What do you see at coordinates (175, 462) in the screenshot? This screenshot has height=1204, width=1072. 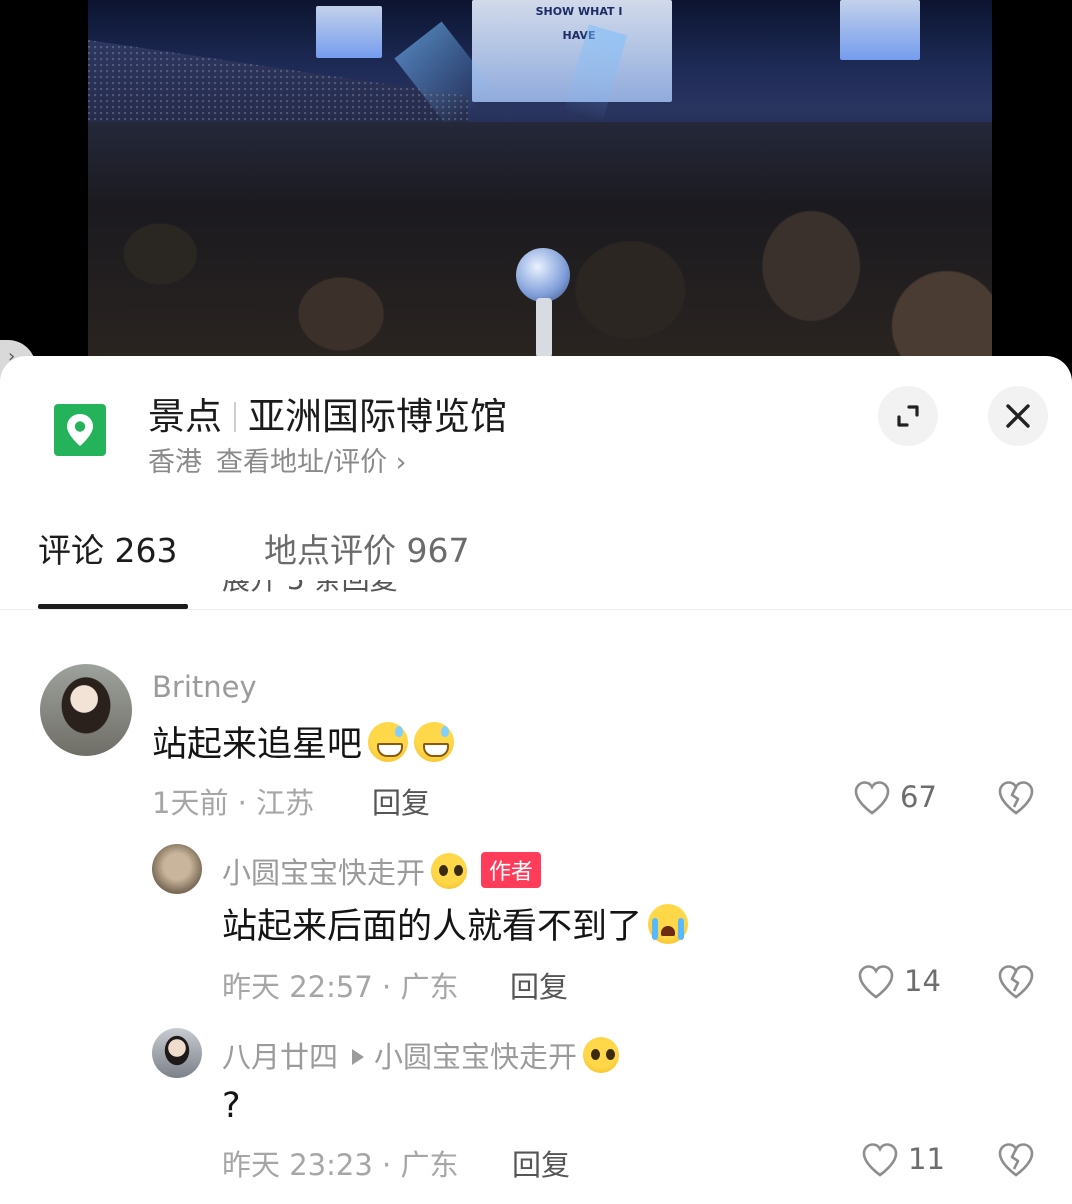 I see `place-city: 香港` at bounding box center [175, 462].